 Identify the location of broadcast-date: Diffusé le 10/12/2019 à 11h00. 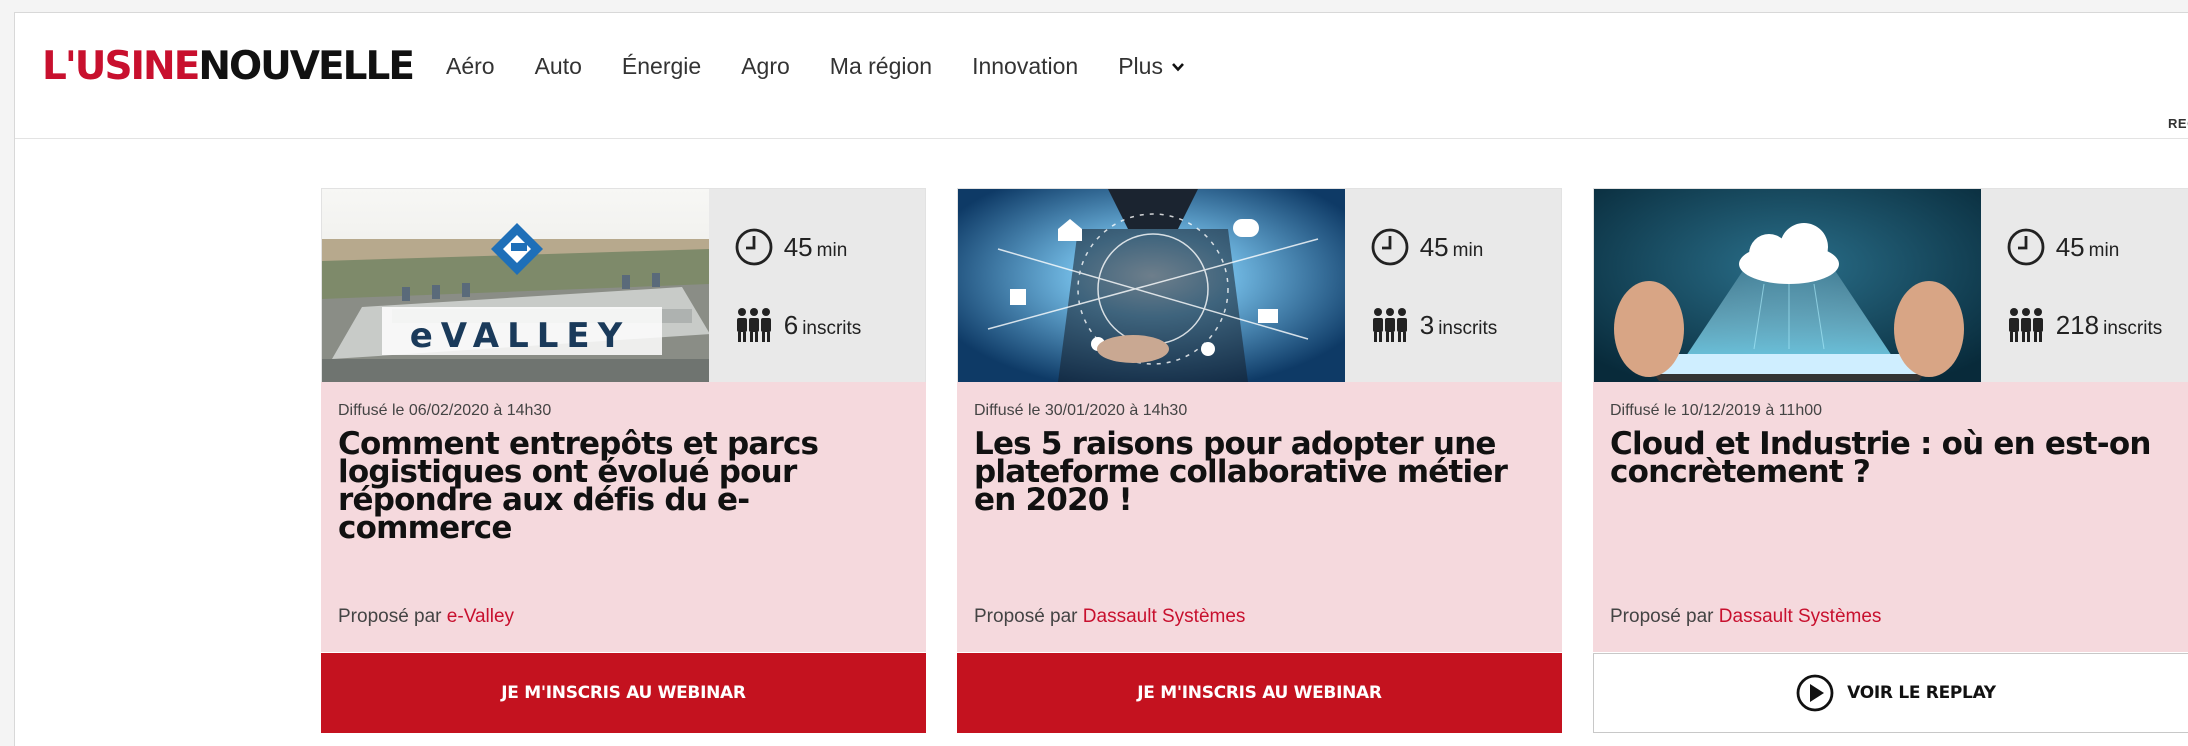
(1716, 410).